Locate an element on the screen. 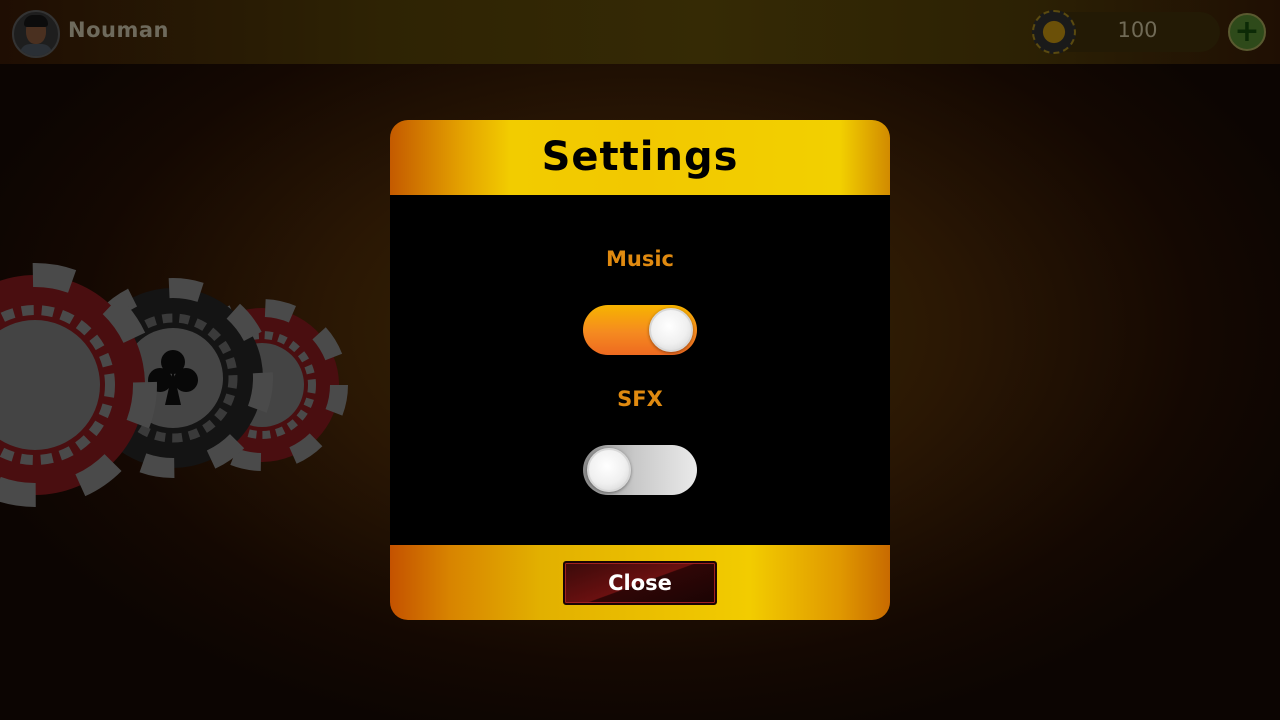 The height and width of the screenshot is (720, 1280). dialog-title: Settings is located at coordinates (640, 157).